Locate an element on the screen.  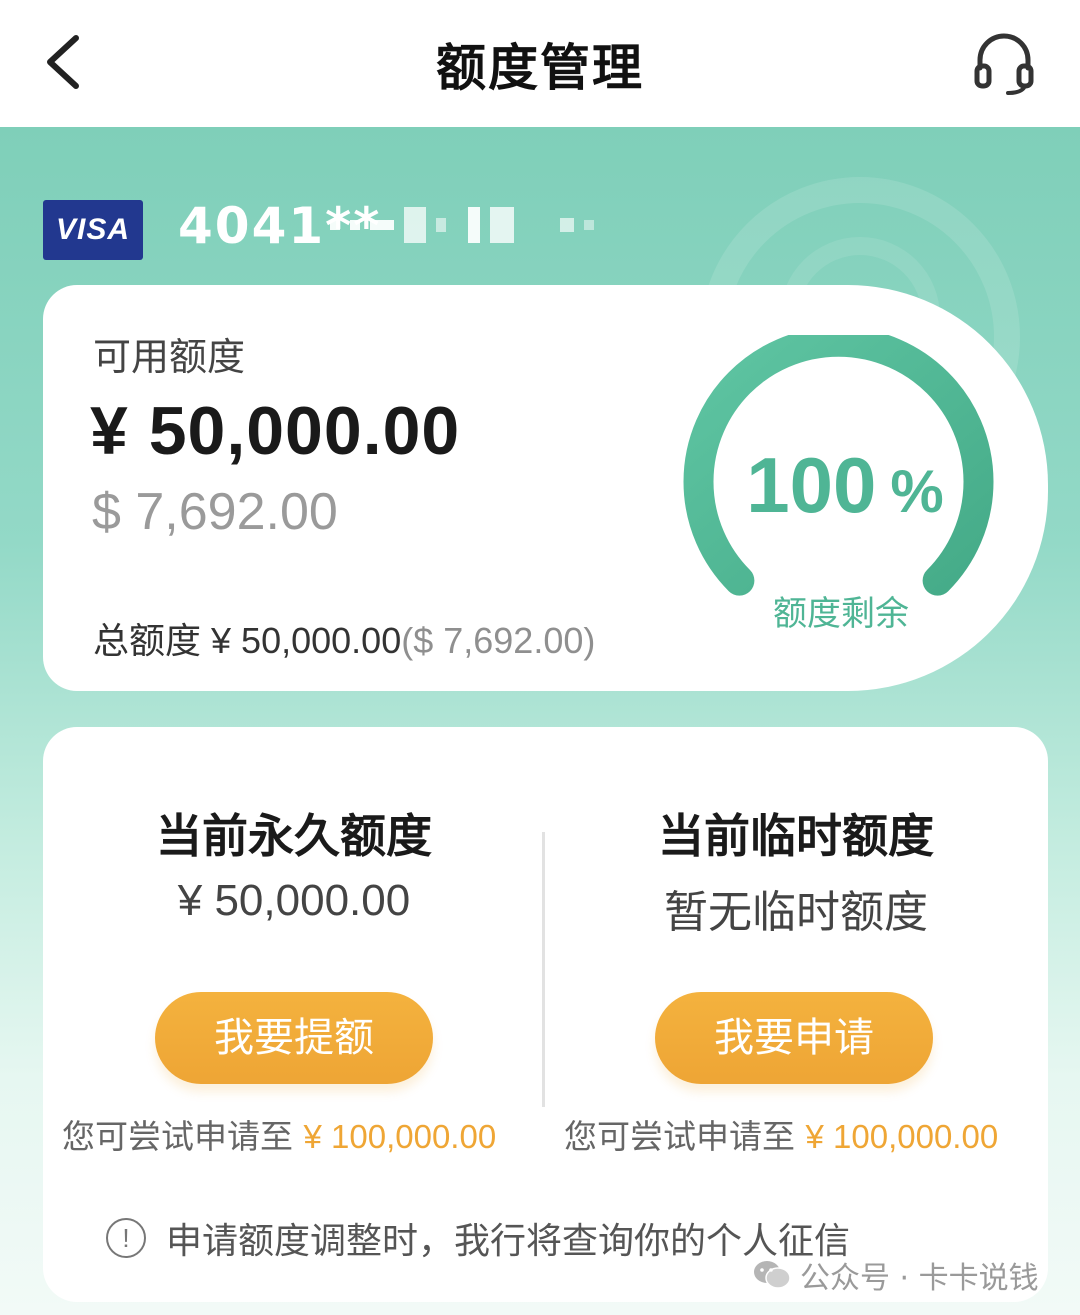
temporary-credit-title: 当前临时额度 is located at coordinates (796, 836).